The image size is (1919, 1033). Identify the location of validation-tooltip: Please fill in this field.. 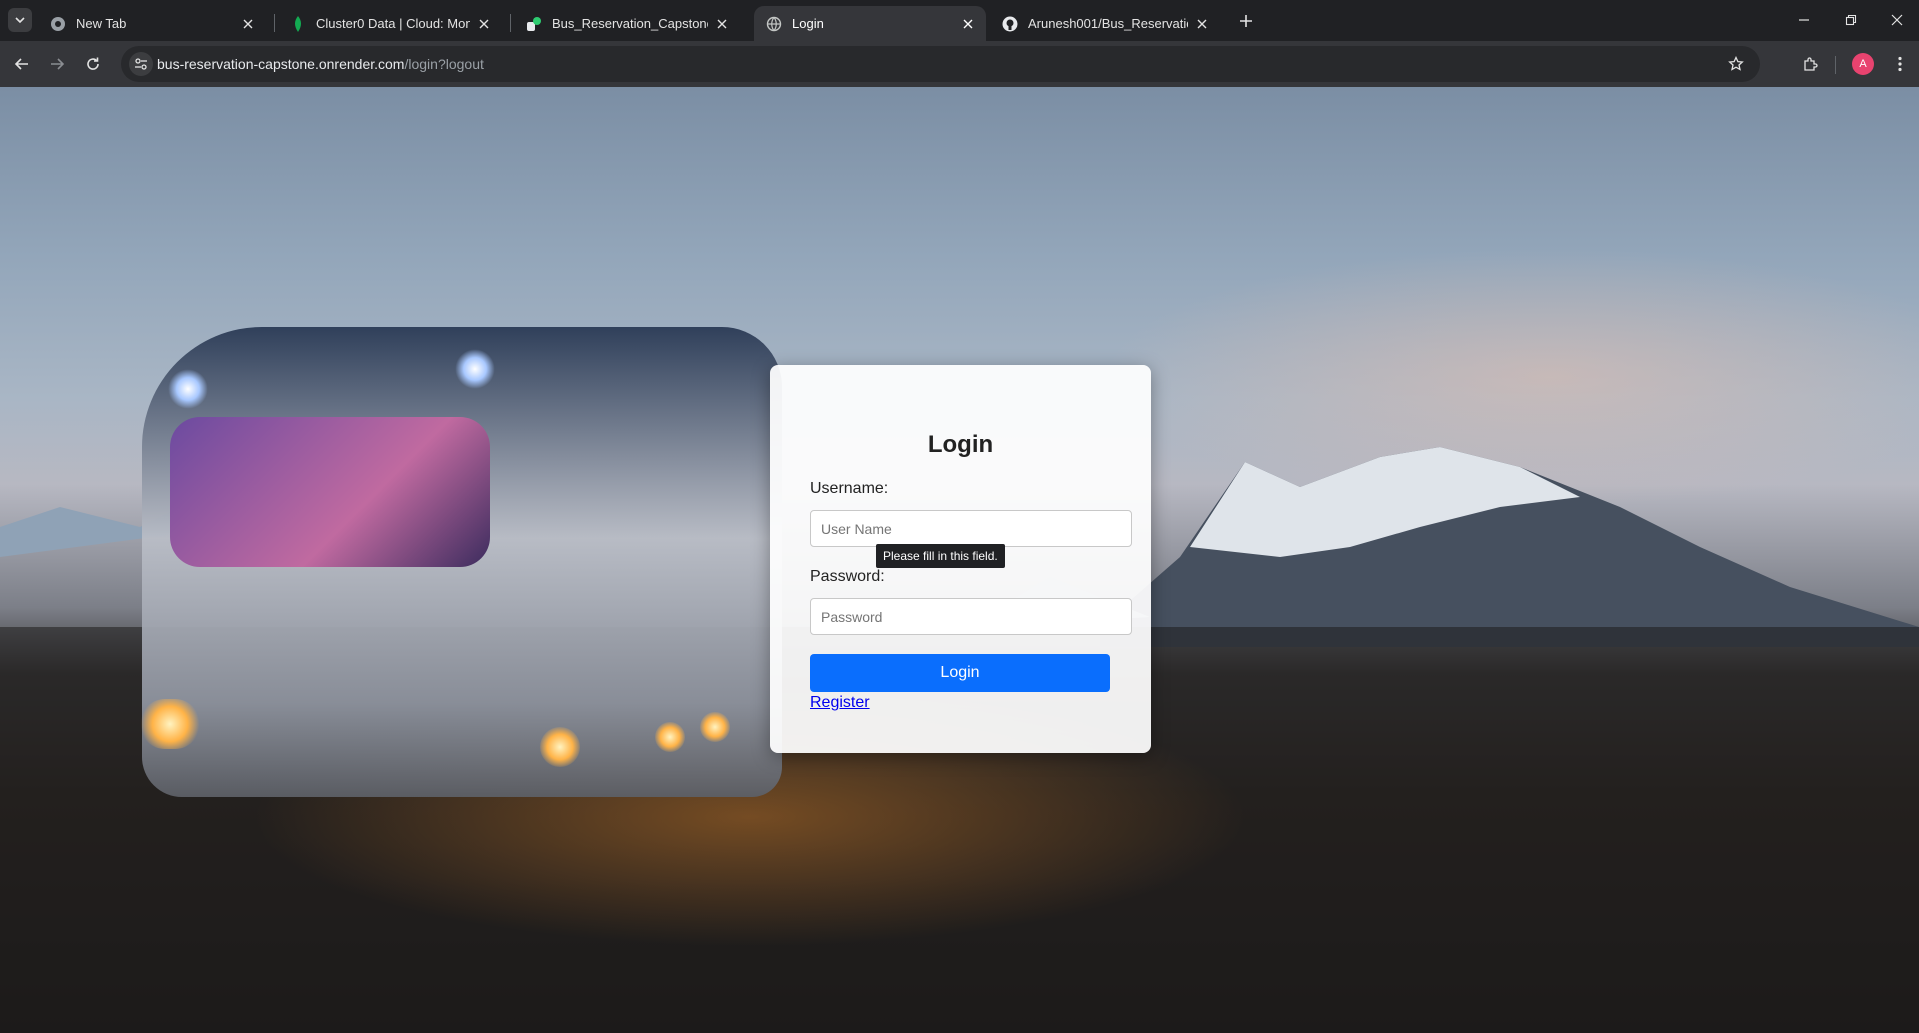
(940, 556).